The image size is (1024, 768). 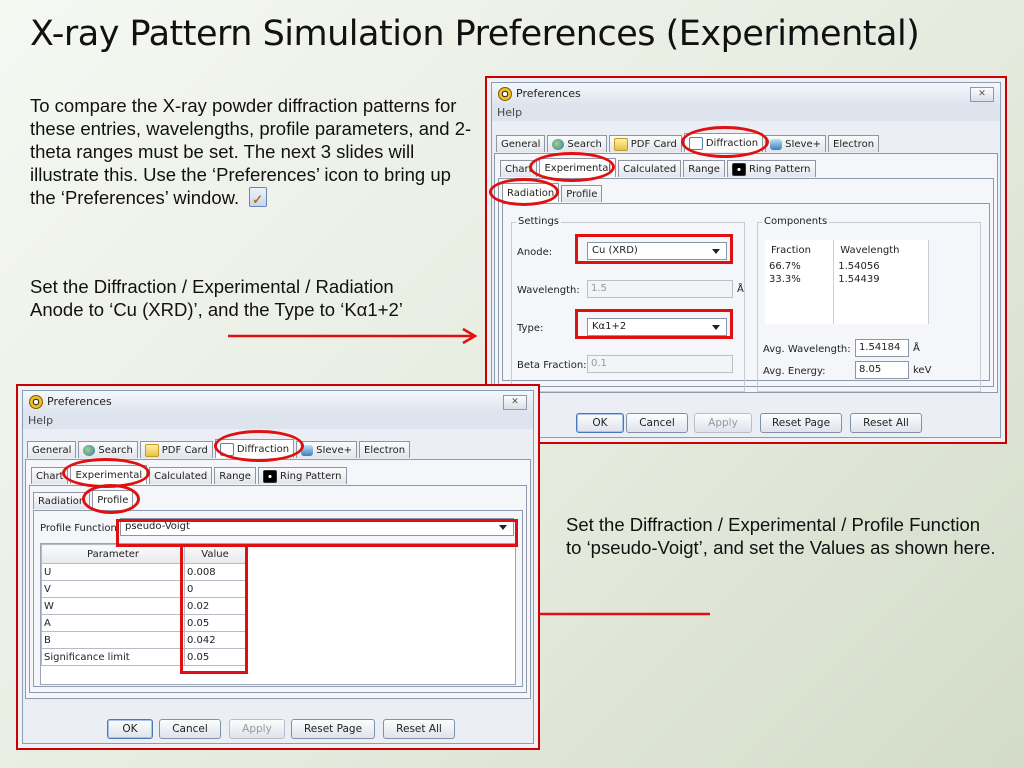 I want to click on beta-fraction-field: 0.1, so click(x=660, y=364).